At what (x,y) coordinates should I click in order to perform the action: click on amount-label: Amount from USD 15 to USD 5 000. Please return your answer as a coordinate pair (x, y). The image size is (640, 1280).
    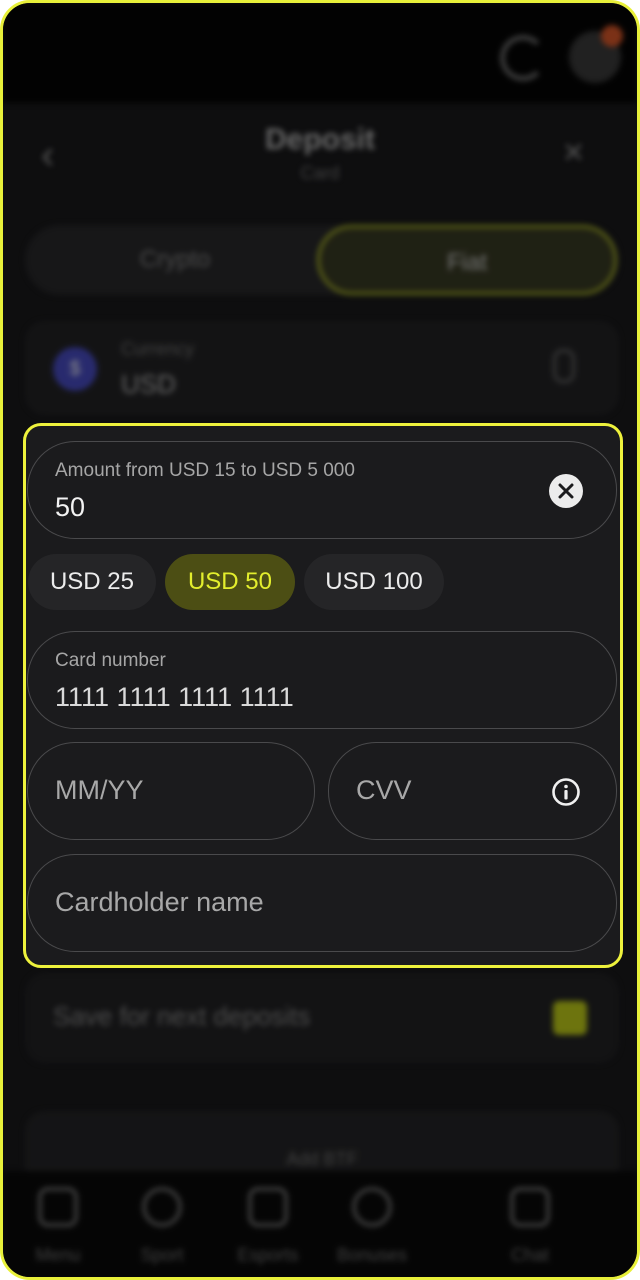
    Looking at the image, I should click on (205, 470).